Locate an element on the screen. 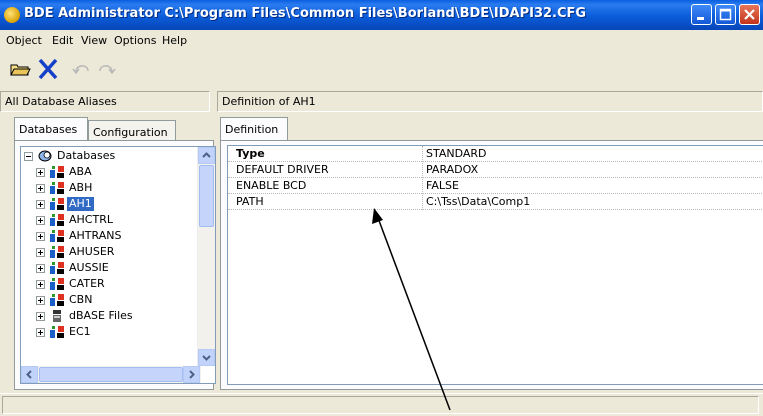  tree-item: CATER is located at coordinates (110, 284).